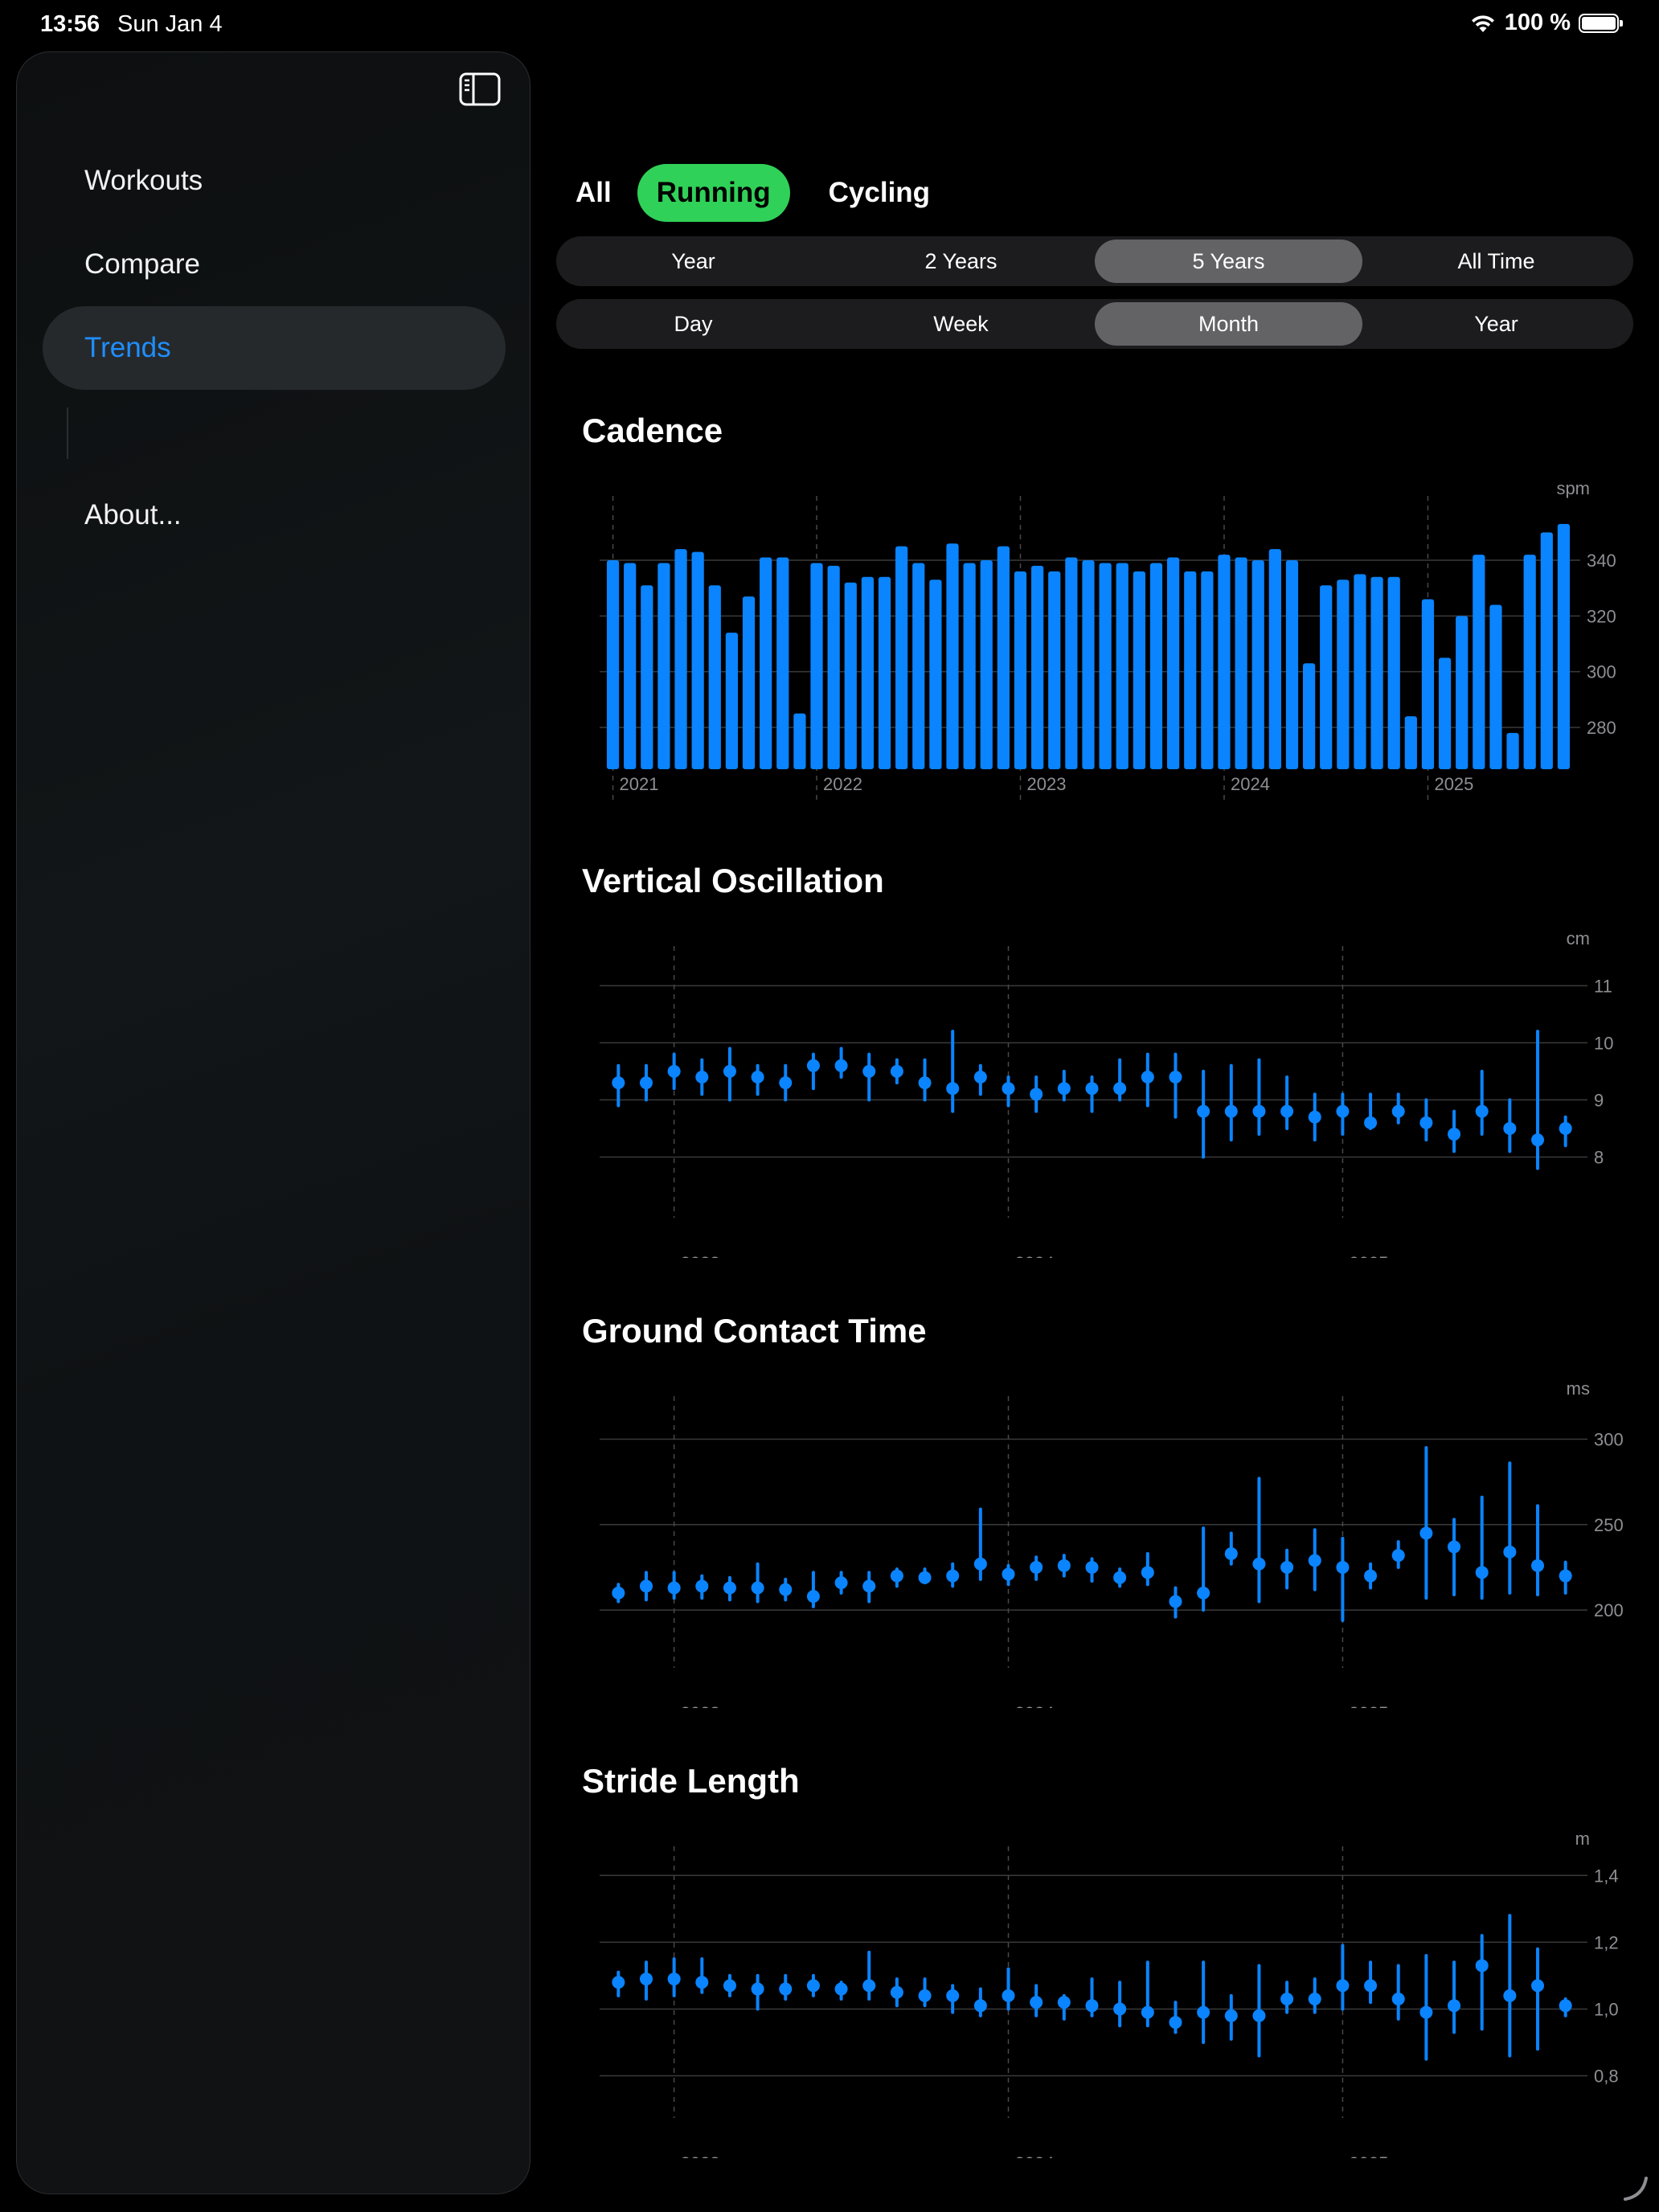 The width and height of the screenshot is (1659, 2212). What do you see at coordinates (1496, 324) in the screenshot?
I see `group-year: Year` at bounding box center [1496, 324].